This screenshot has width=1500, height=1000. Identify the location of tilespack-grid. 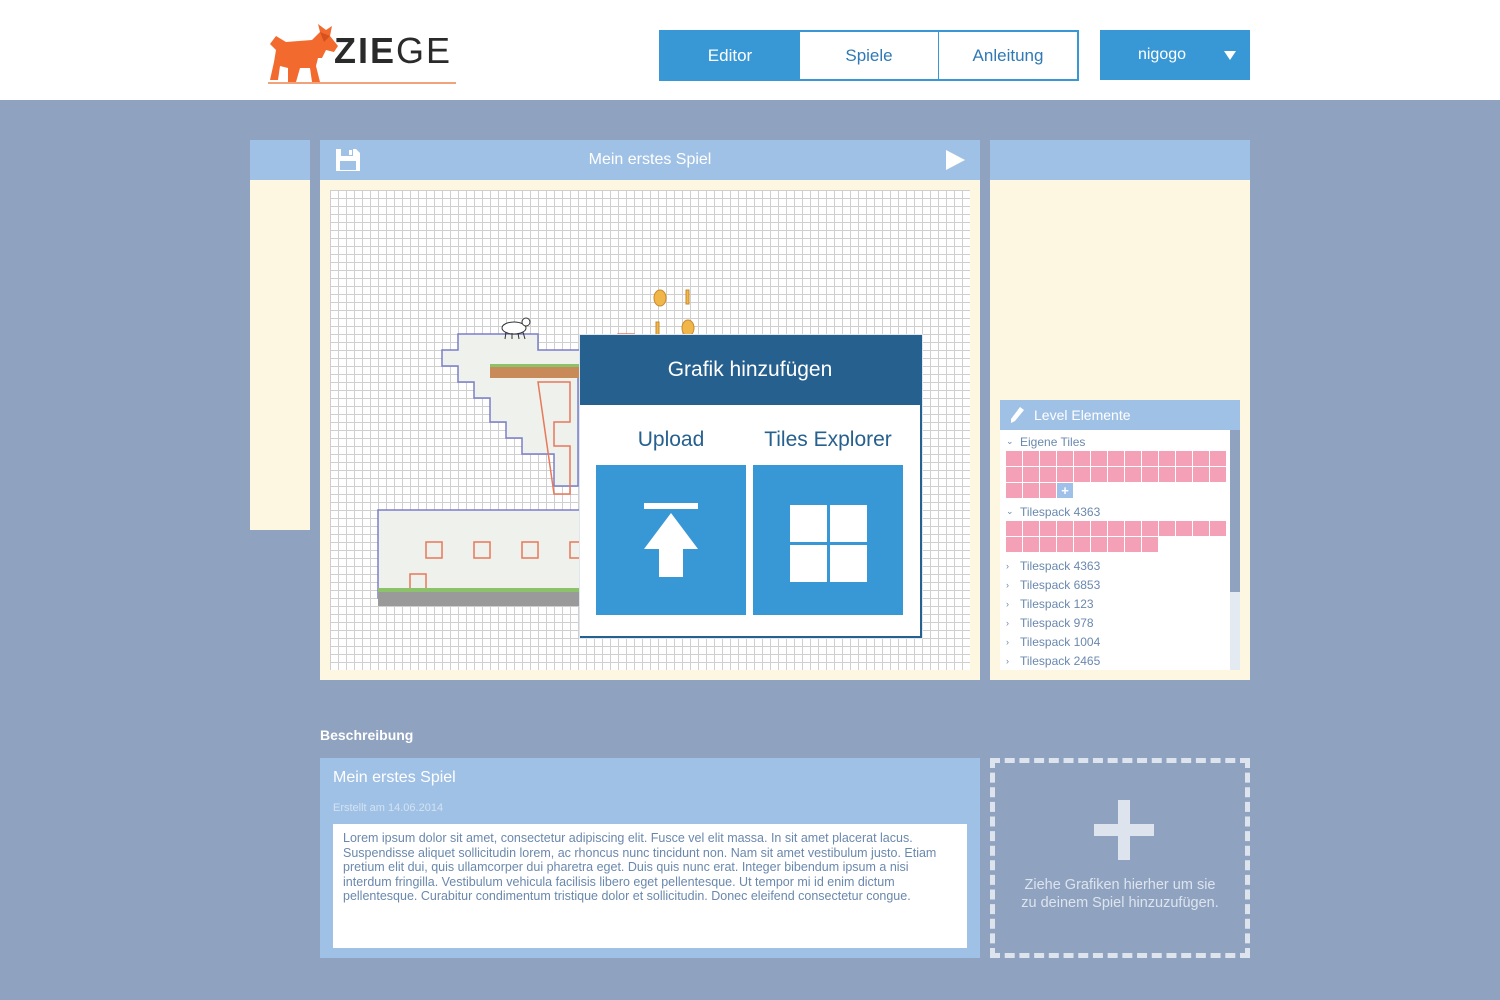
(1117, 536).